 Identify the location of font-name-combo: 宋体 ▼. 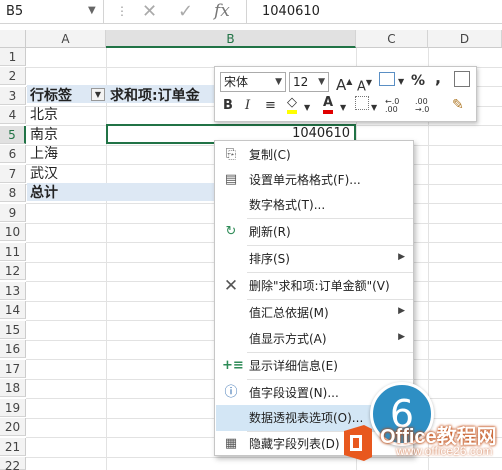
(253, 82).